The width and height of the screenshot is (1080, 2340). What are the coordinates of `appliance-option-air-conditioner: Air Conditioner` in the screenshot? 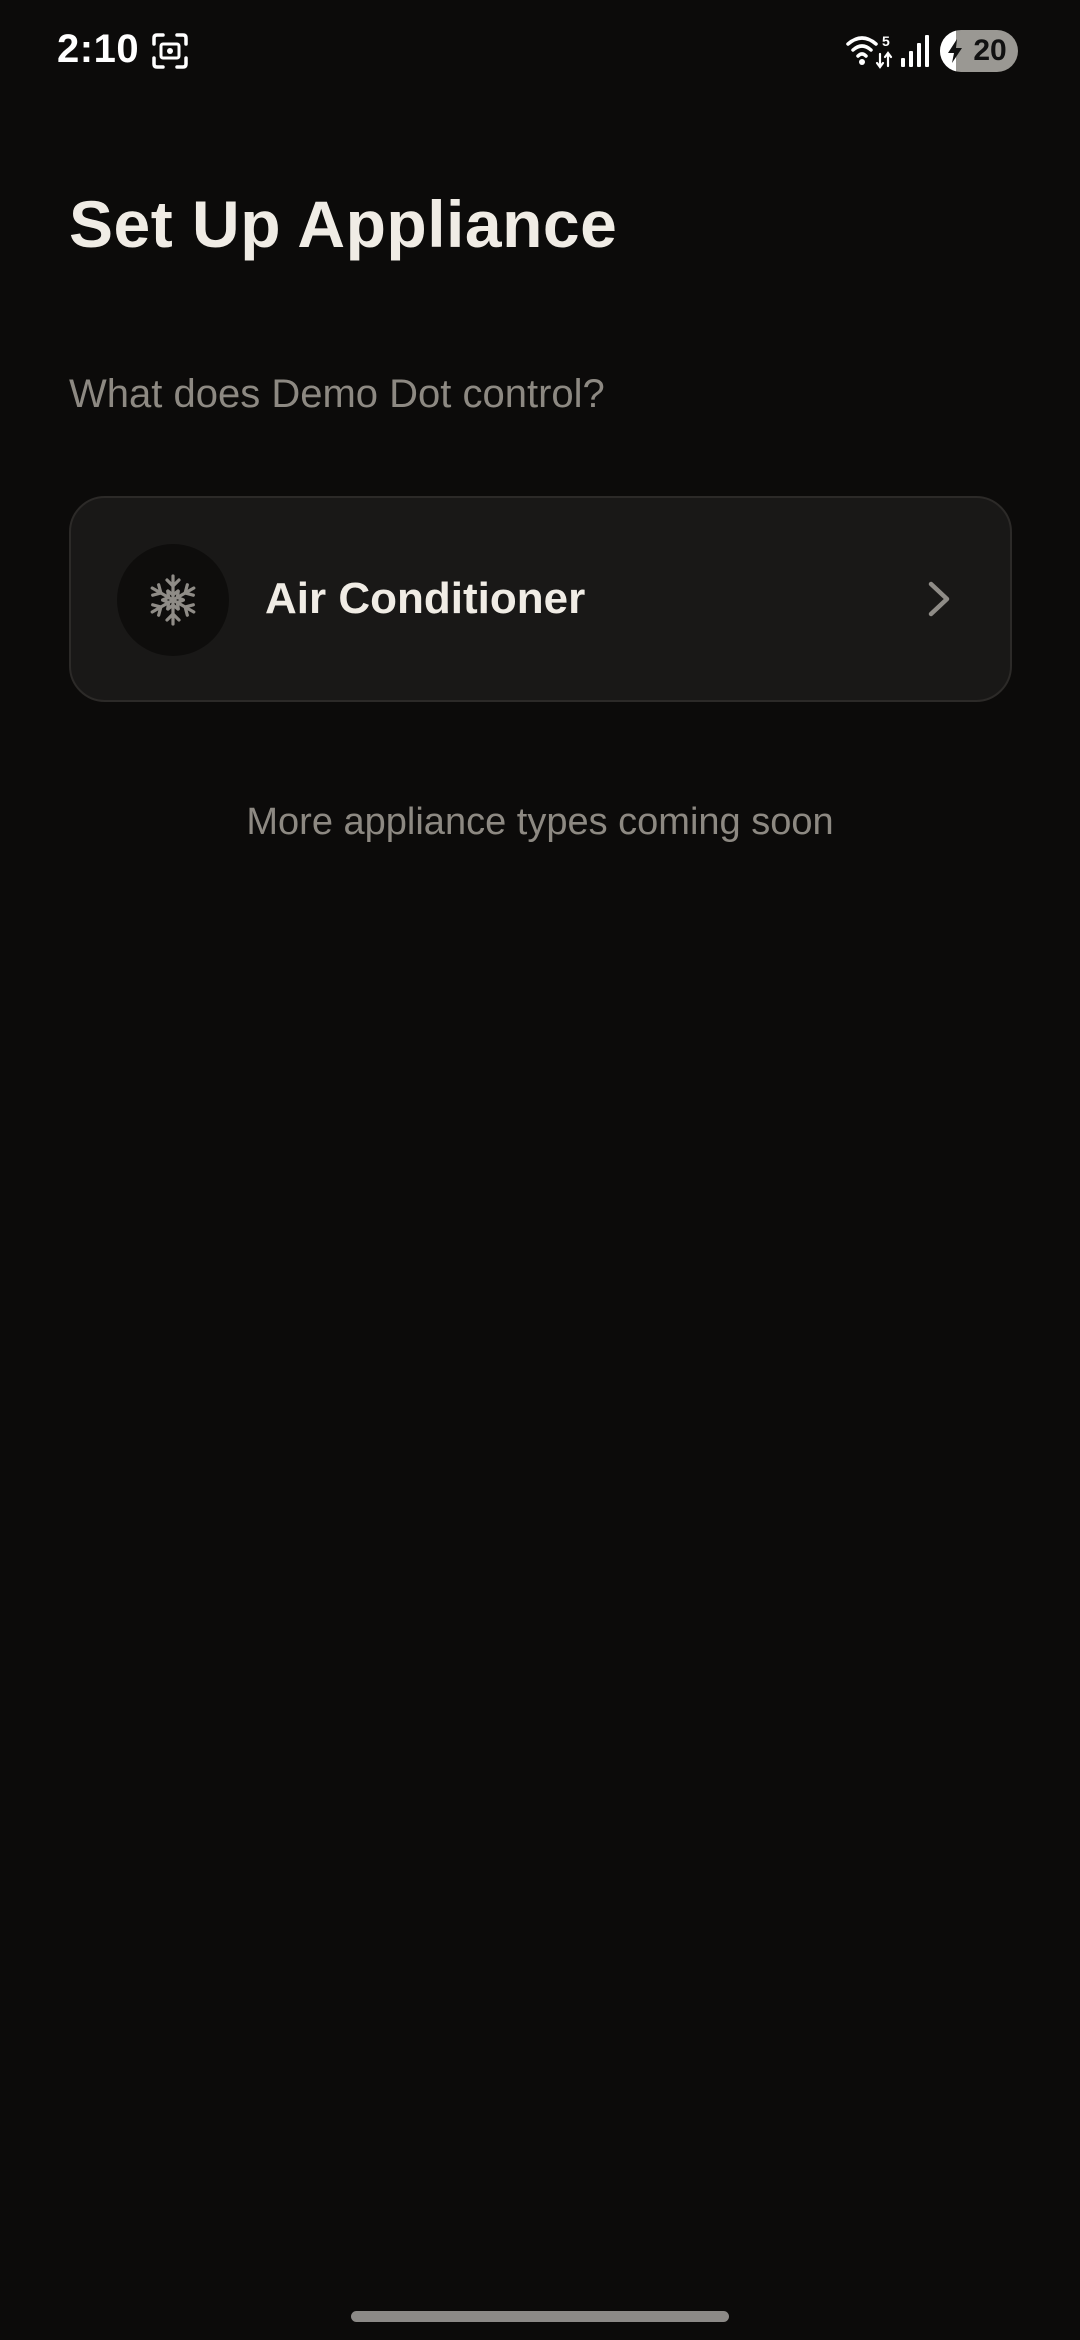 It's located at (540, 599).